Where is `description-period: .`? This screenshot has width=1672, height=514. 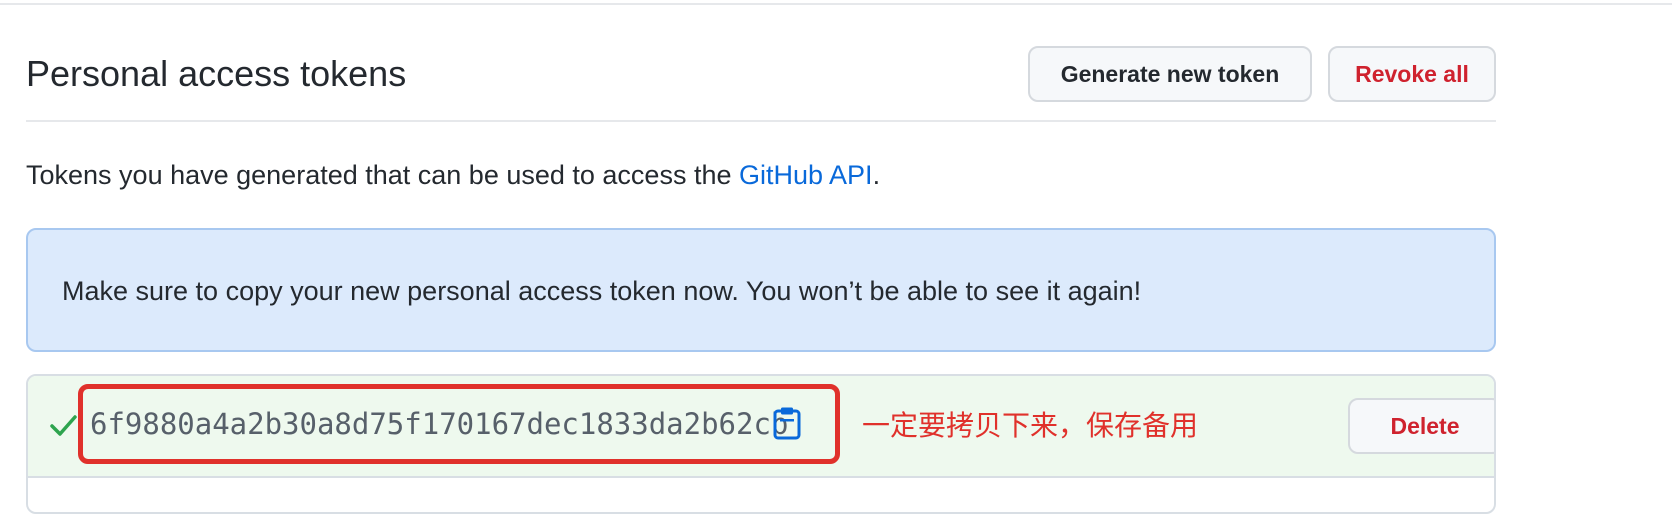
description-period: . is located at coordinates (876, 175).